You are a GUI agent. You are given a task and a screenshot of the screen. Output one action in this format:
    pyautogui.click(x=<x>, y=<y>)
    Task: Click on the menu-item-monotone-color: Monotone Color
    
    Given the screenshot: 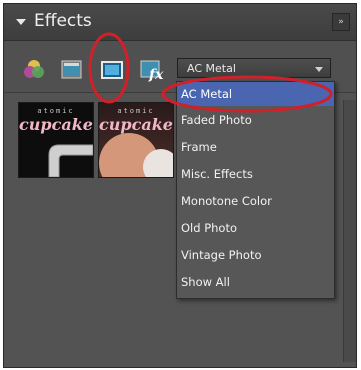 What is the action you would take?
    pyautogui.click(x=255, y=201)
    